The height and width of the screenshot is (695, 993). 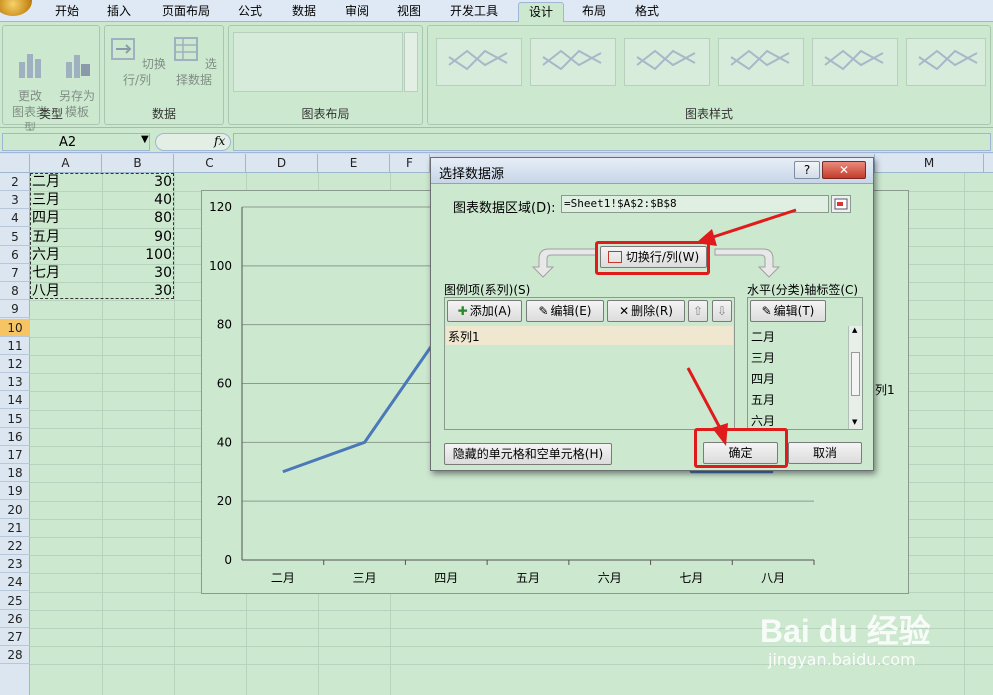 I want to click on x-tick-label: 二月, so click(x=283, y=578).